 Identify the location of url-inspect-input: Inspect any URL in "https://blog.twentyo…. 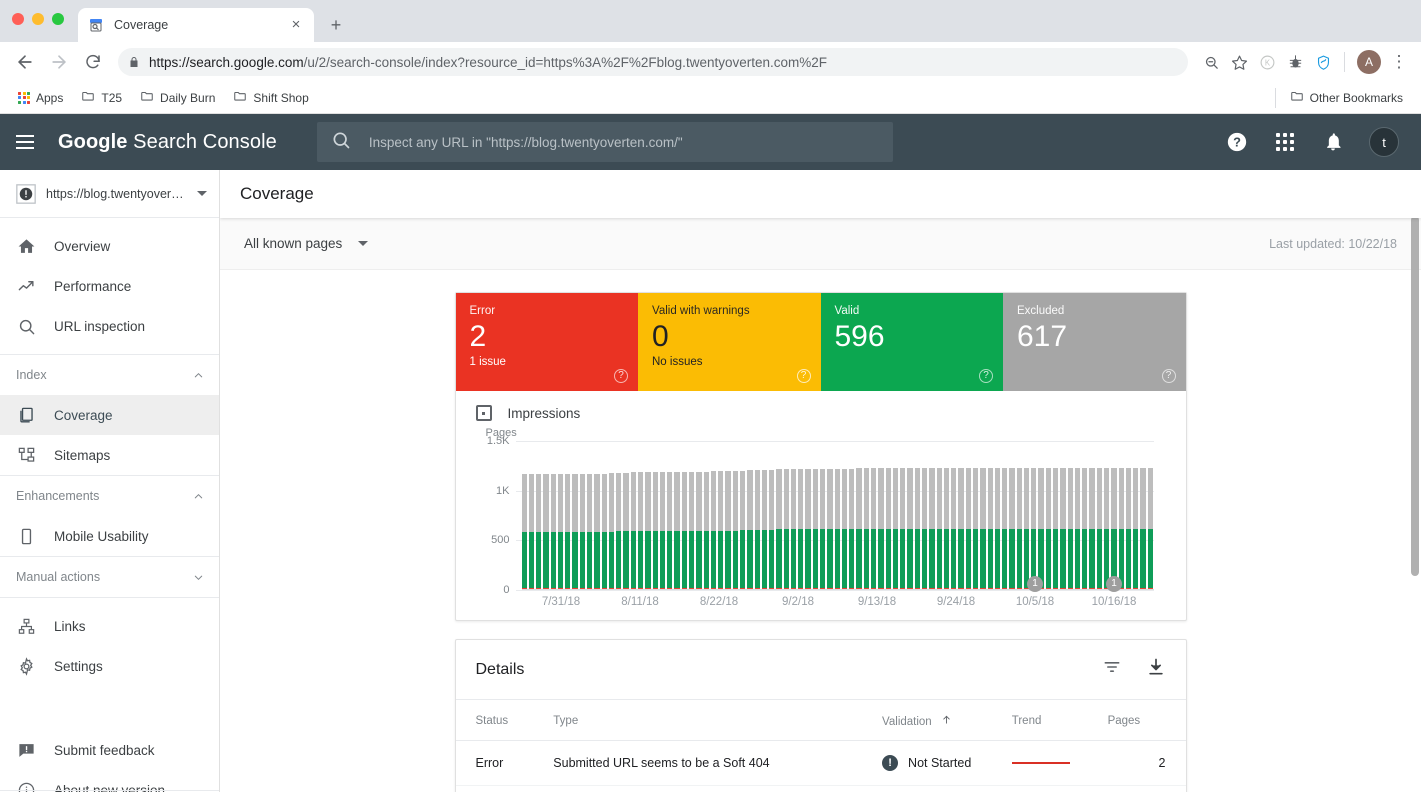
(604, 142).